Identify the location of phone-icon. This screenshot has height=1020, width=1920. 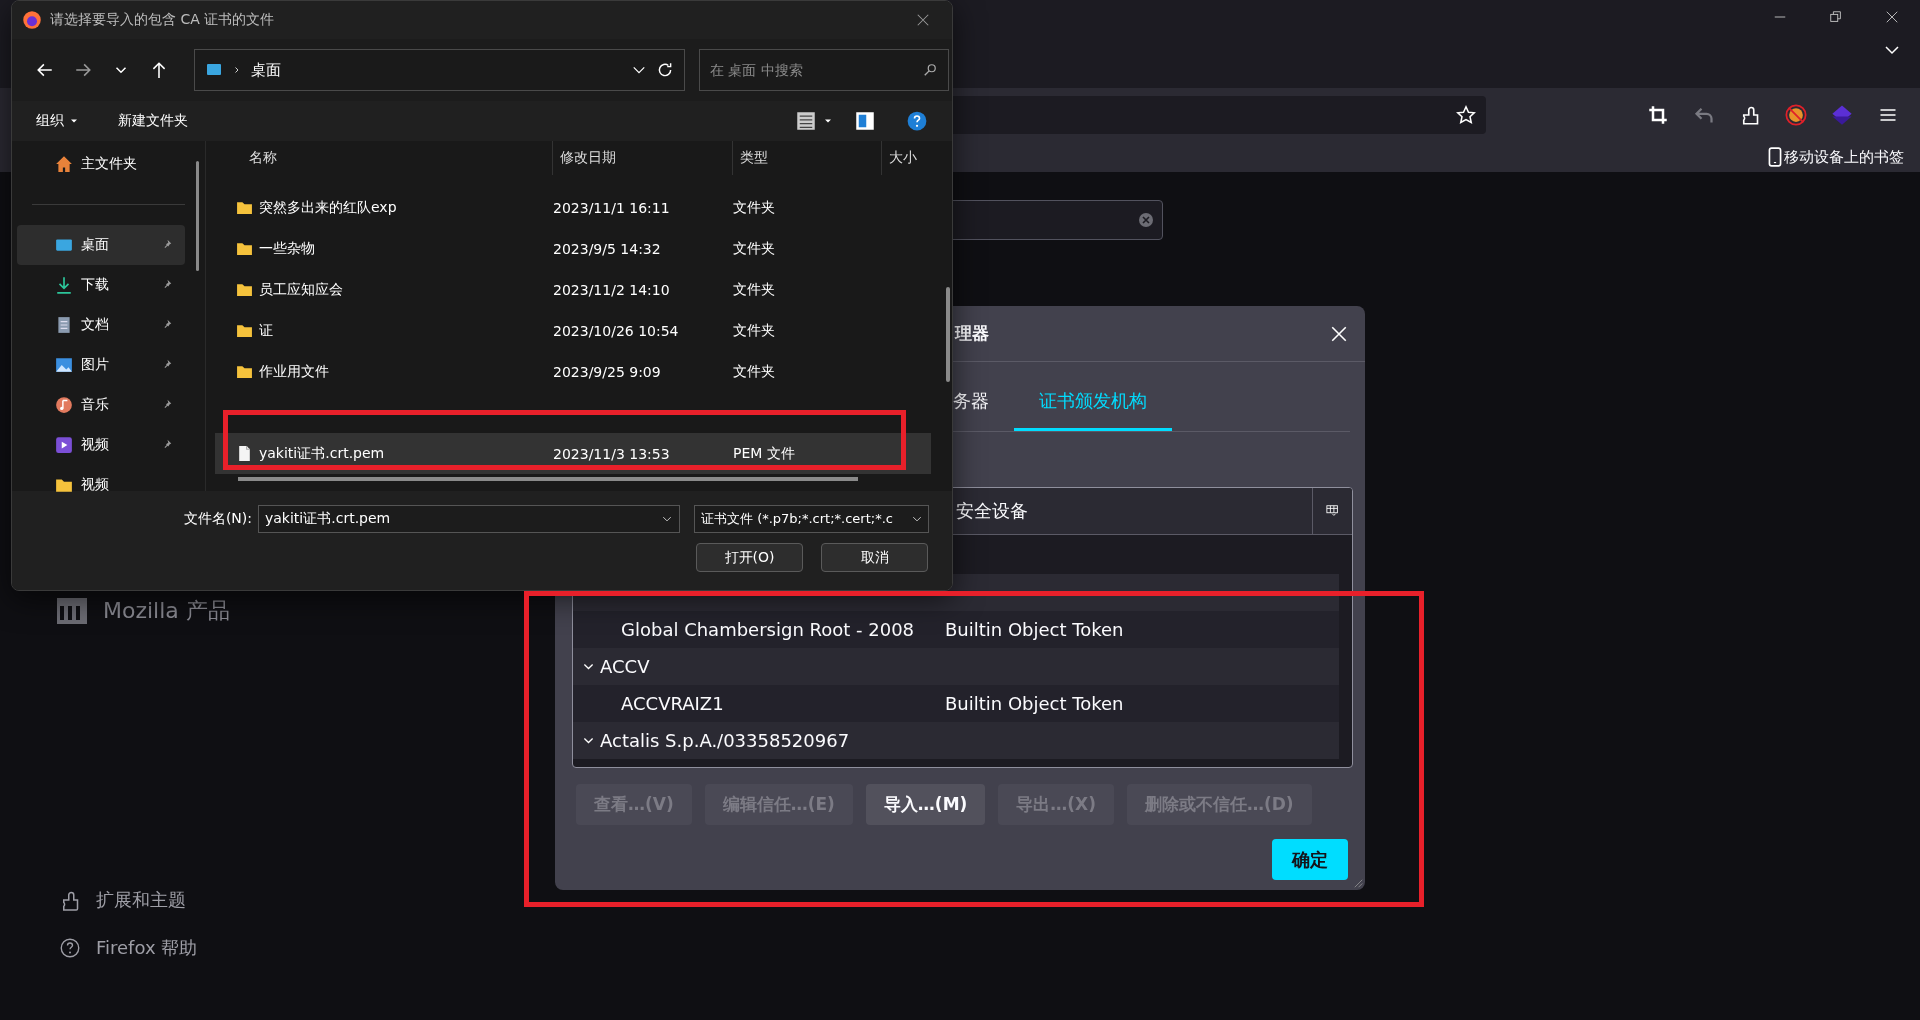
(1775, 157).